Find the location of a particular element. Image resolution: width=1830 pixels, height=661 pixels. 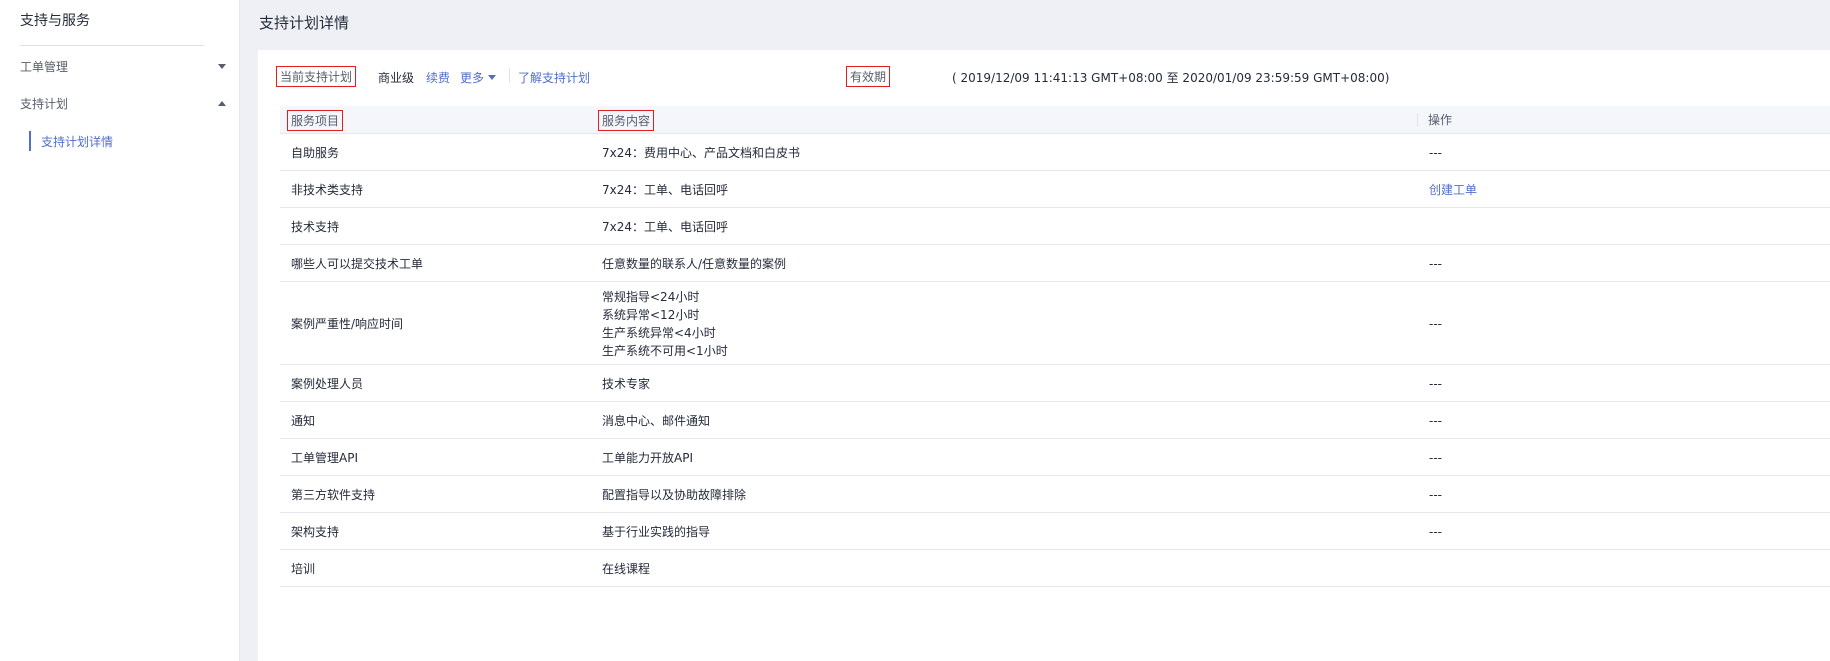

service-content-cell: 配置指导以及协助故障排除 is located at coordinates (674, 495).